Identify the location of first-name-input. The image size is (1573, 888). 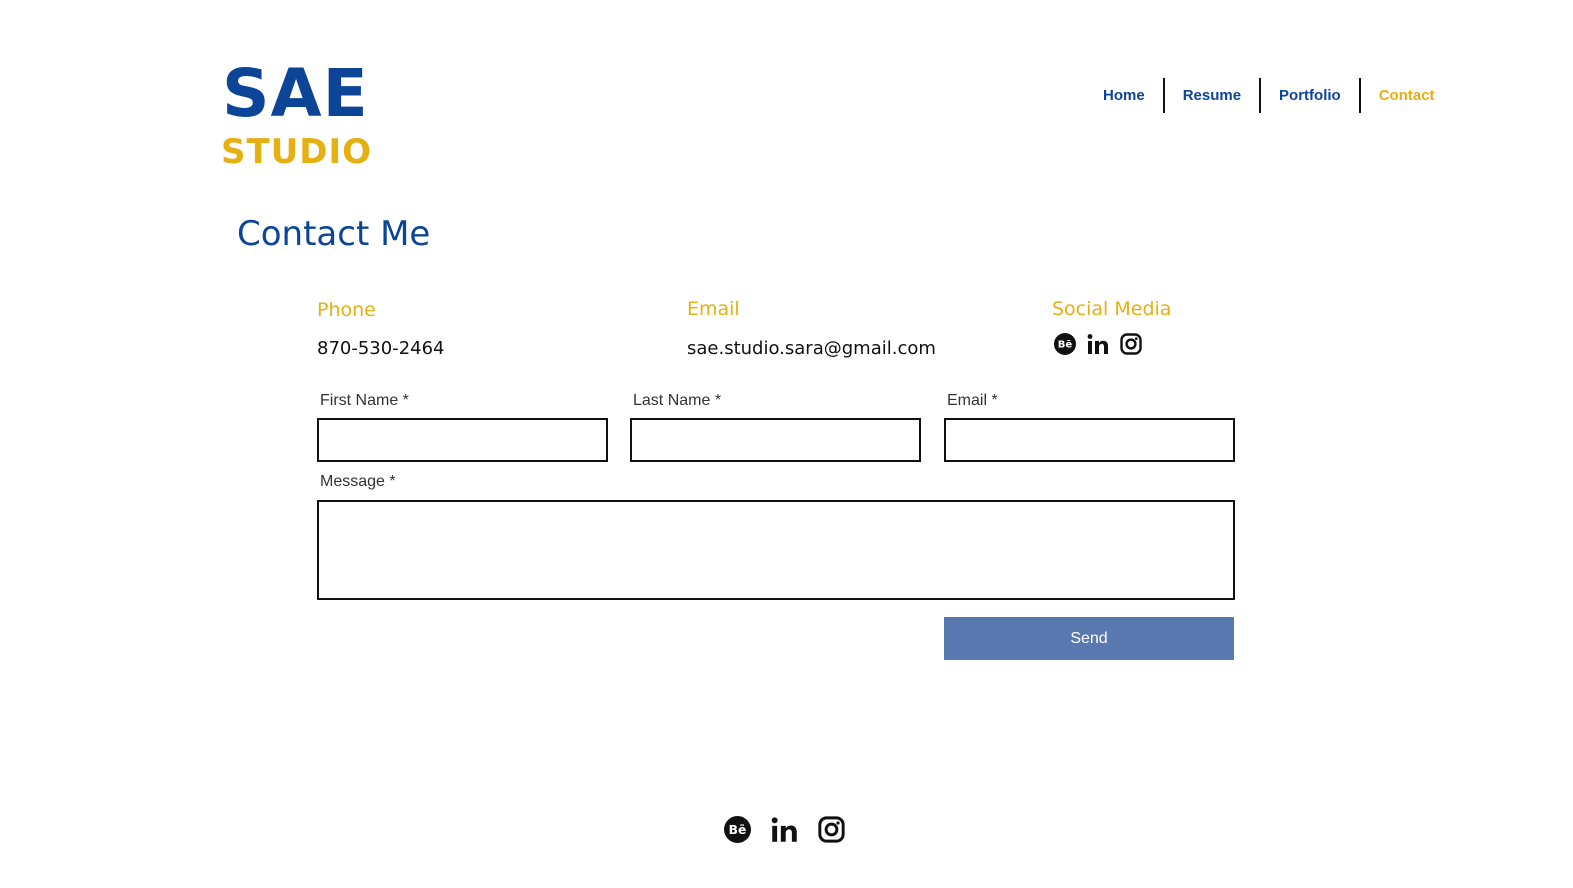
(462, 440).